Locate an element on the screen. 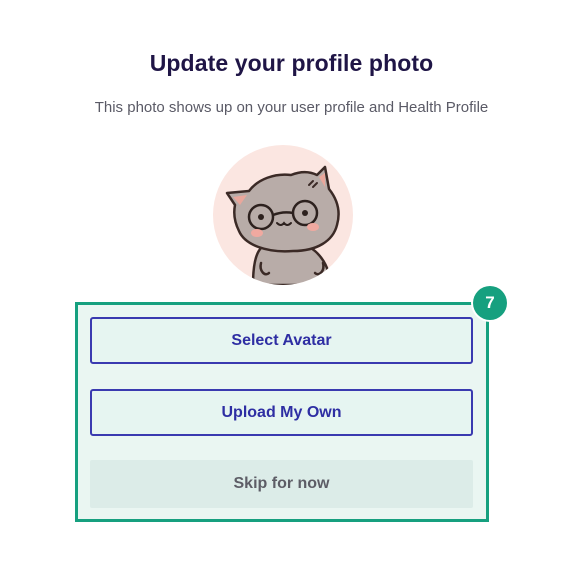 Image resolution: width=583 pixels, height=571 pixels. skip-for-now-button: Skip for now is located at coordinates (281, 484).